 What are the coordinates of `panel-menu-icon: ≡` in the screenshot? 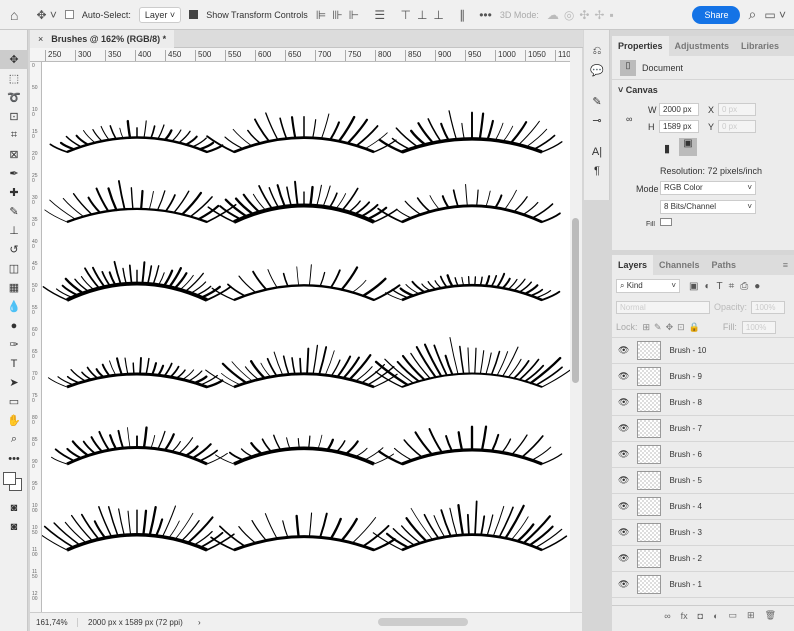 It's located at (785, 265).